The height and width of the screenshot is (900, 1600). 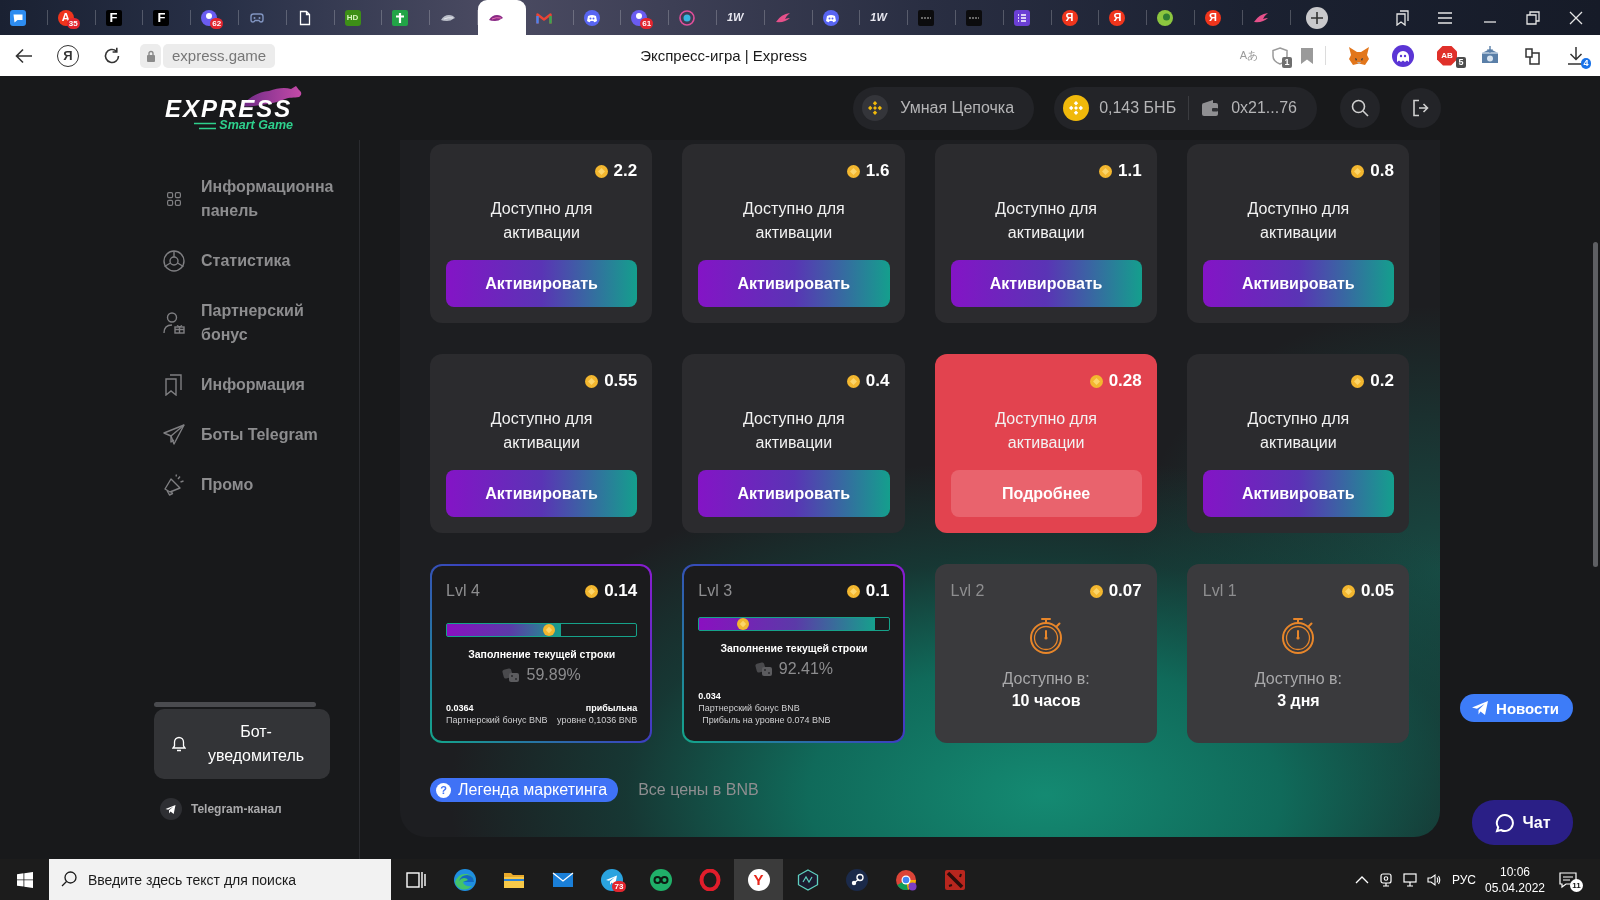 I want to click on clip-icon, so click(x=1532, y=55).